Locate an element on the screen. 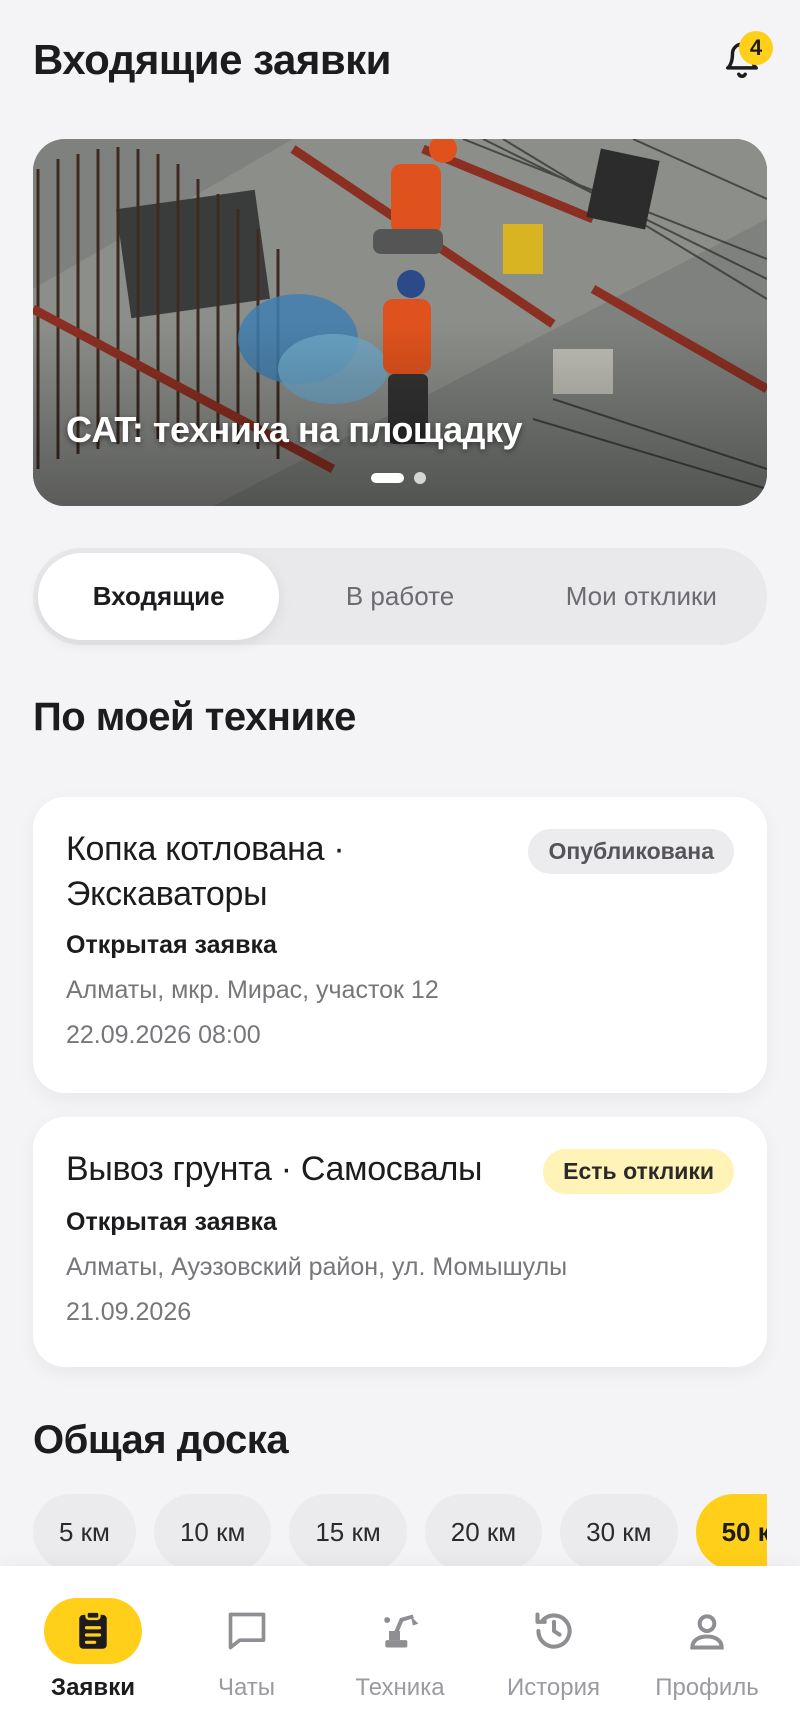  request-date: 21.09.2026 is located at coordinates (129, 1312).